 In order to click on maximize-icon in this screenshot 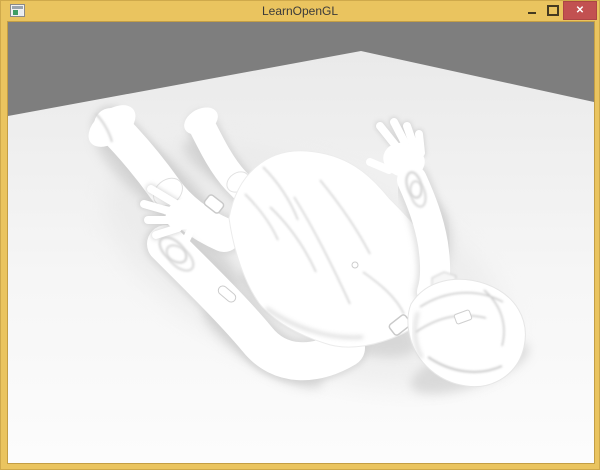, I will do `click(552, 10)`.